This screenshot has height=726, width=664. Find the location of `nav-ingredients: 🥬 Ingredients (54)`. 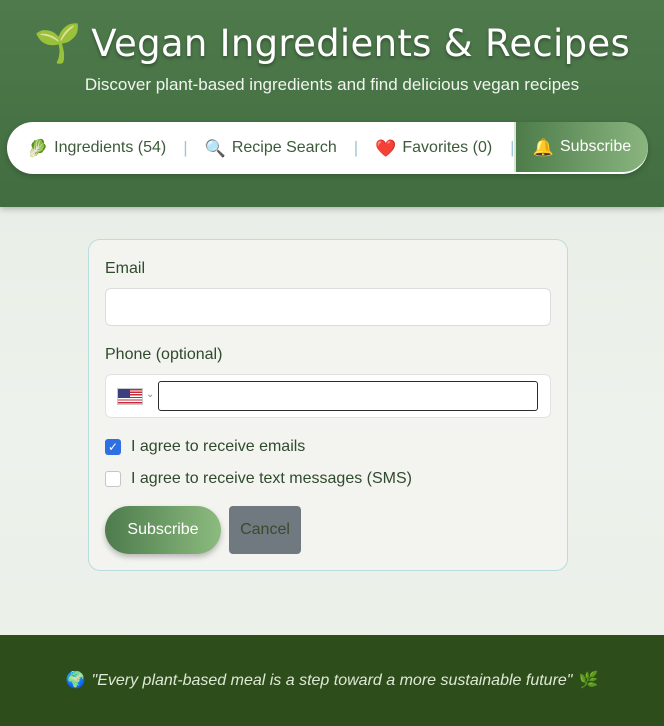

nav-ingredients: 🥬 Ingredients (54) is located at coordinates (96, 148).